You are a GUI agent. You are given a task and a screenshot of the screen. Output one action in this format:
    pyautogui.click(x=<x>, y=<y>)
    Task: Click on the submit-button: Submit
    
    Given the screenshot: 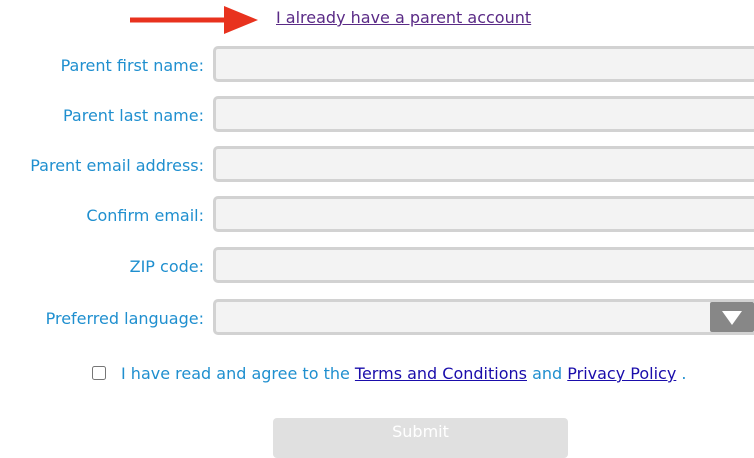 What is the action you would take?
    pyautogui.click(x=420, y=438)
    